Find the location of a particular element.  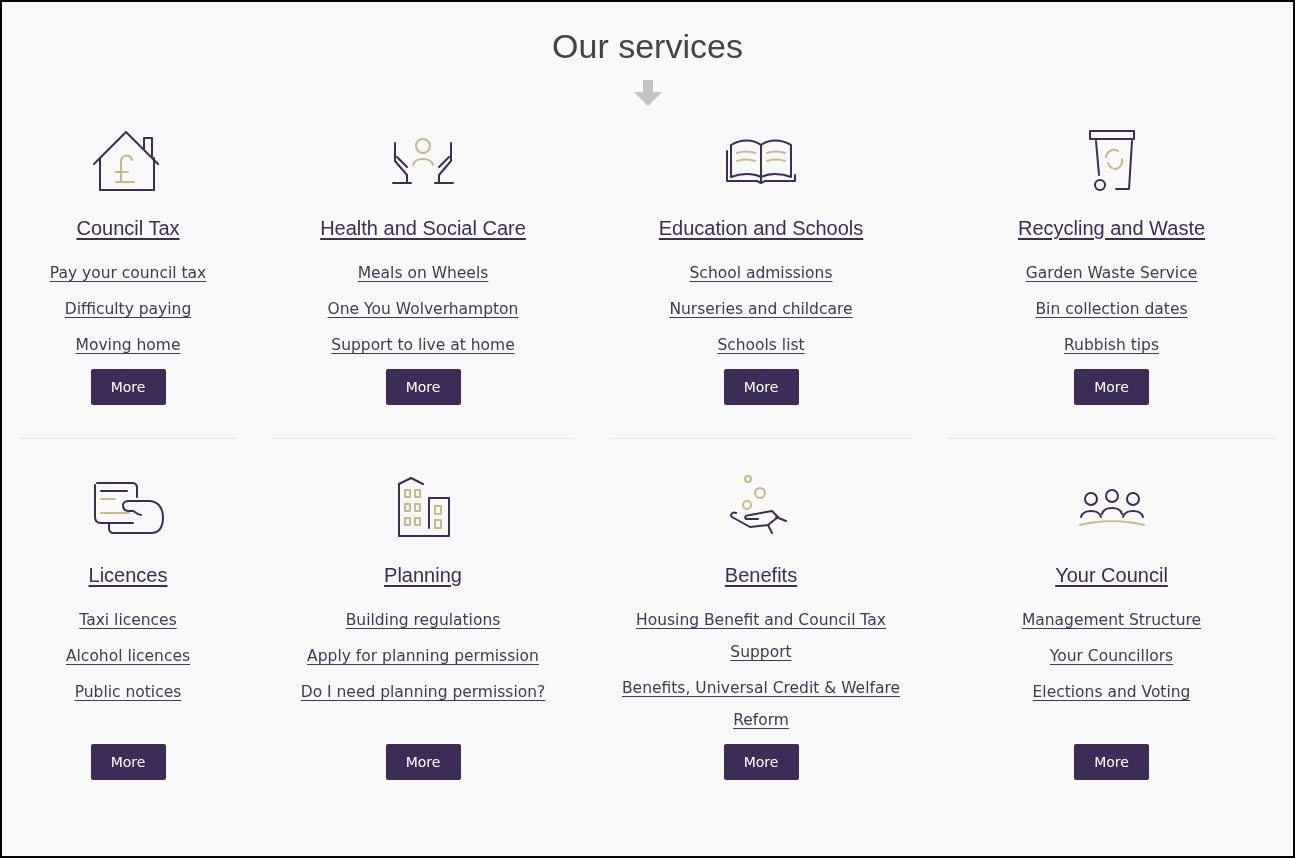

service-link: Taxi licences is located at coordinates (128, 620).